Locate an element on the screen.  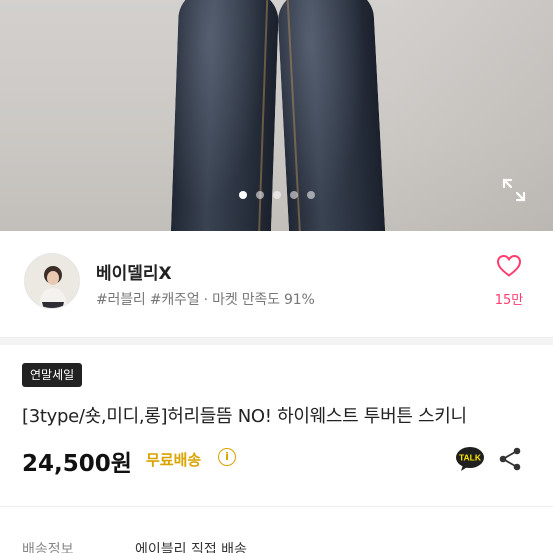
carousel-indicator is located at coordinates (276, 195).